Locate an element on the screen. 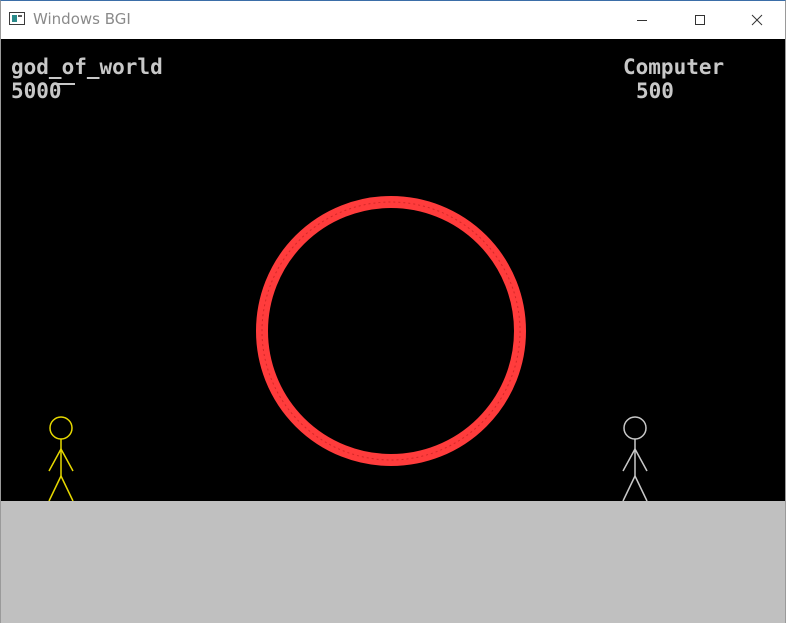 The width and height of the screenshot is (786, 623). maximize-button is located at coordinates (700, 20).